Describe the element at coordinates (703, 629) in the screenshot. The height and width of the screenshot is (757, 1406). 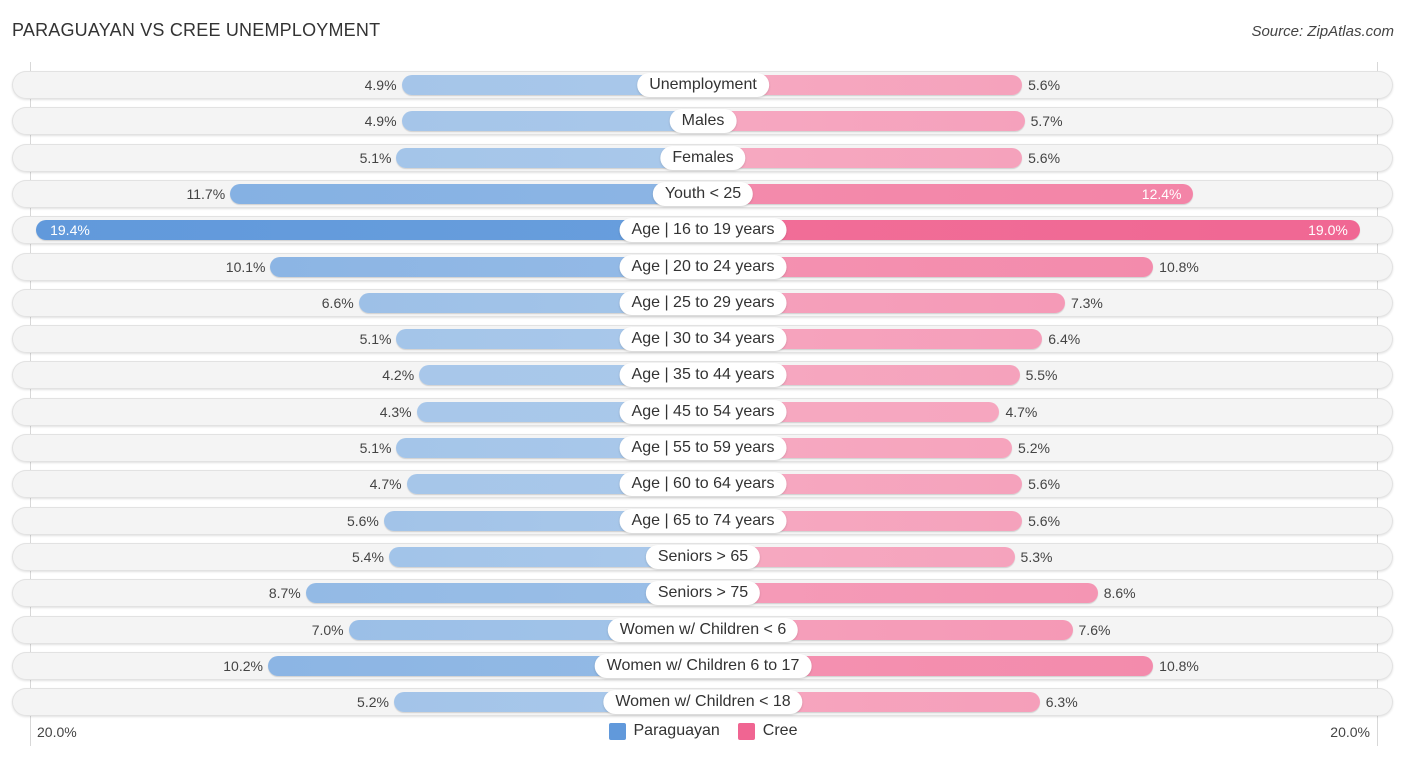
I see `category-label: Women w/ Children < 6` at that location.